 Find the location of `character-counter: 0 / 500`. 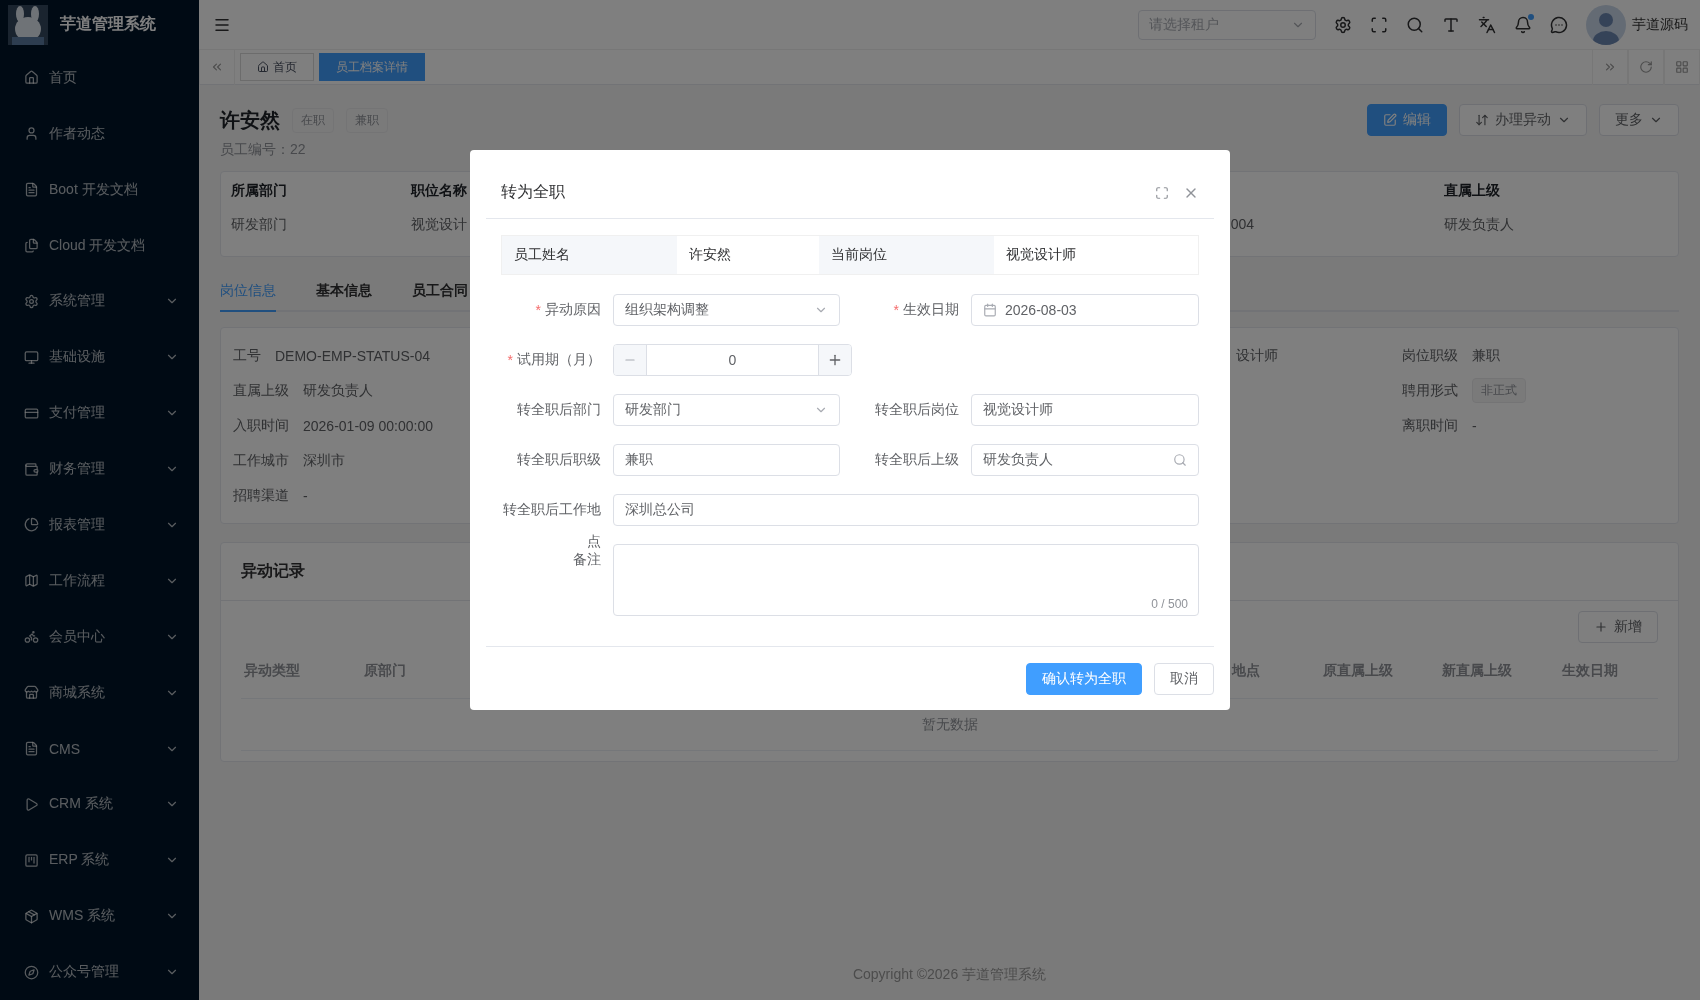

character-counter: 0 / 500 is located at coordinates (1169, 604).